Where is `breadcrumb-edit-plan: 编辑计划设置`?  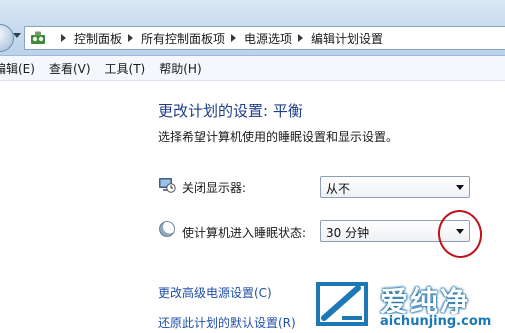
breadcrumb-edit-plan: 编辑计划设置 is located at coordinates (347, 38).